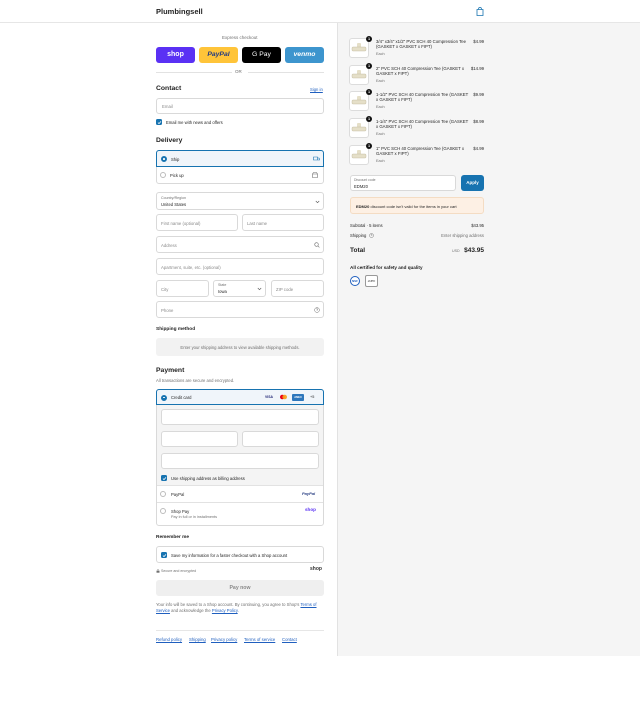 This screenshot has height=704, width=640. What do you see at coordinates (320, 11) in the screenshot?
I see `site-header: Plumbingsell` at bounding box center [320, 11].